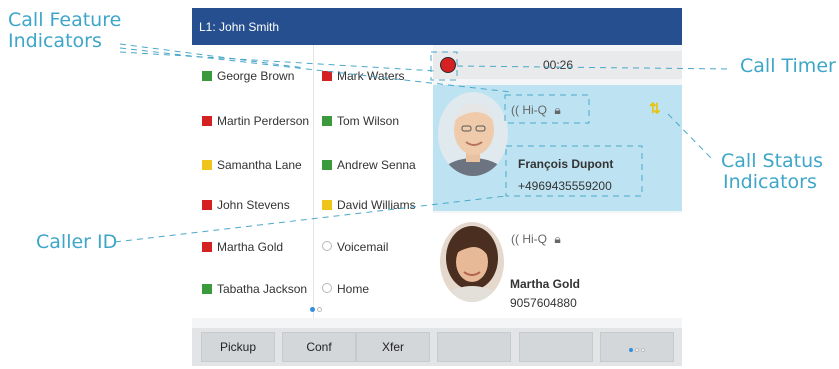  Describe the element at coordinates (376, 205) in the screenshot. I see `contact-name: David Williams` at that location.